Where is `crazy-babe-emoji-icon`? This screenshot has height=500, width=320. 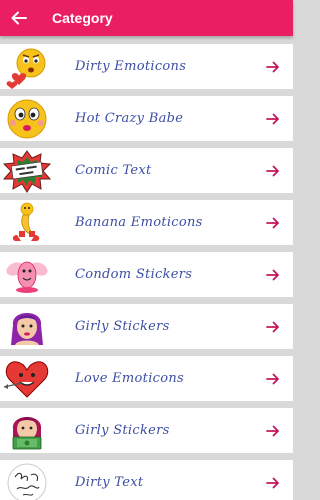 crazy-babe-emoji-icon is located at coordinates (27, 118).